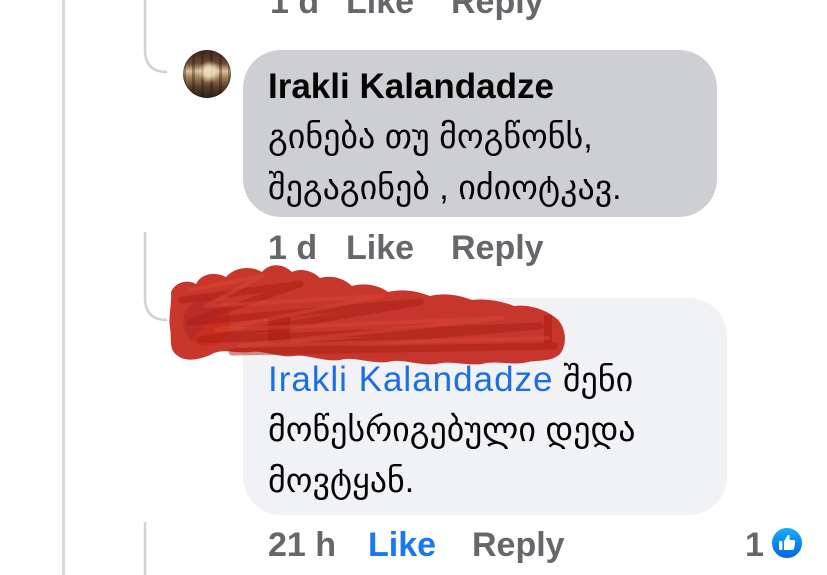 The width and height of the screenshot is (827, 575). I want to click on comment-text-line: მოწესრიგებული დედა, so click(452, 430).